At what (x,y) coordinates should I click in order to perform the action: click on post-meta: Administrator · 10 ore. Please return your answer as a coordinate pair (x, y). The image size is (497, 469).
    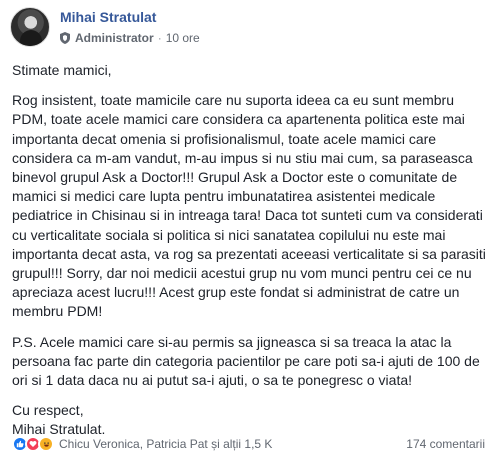
    Looking at the image, I should click on (130, 38).